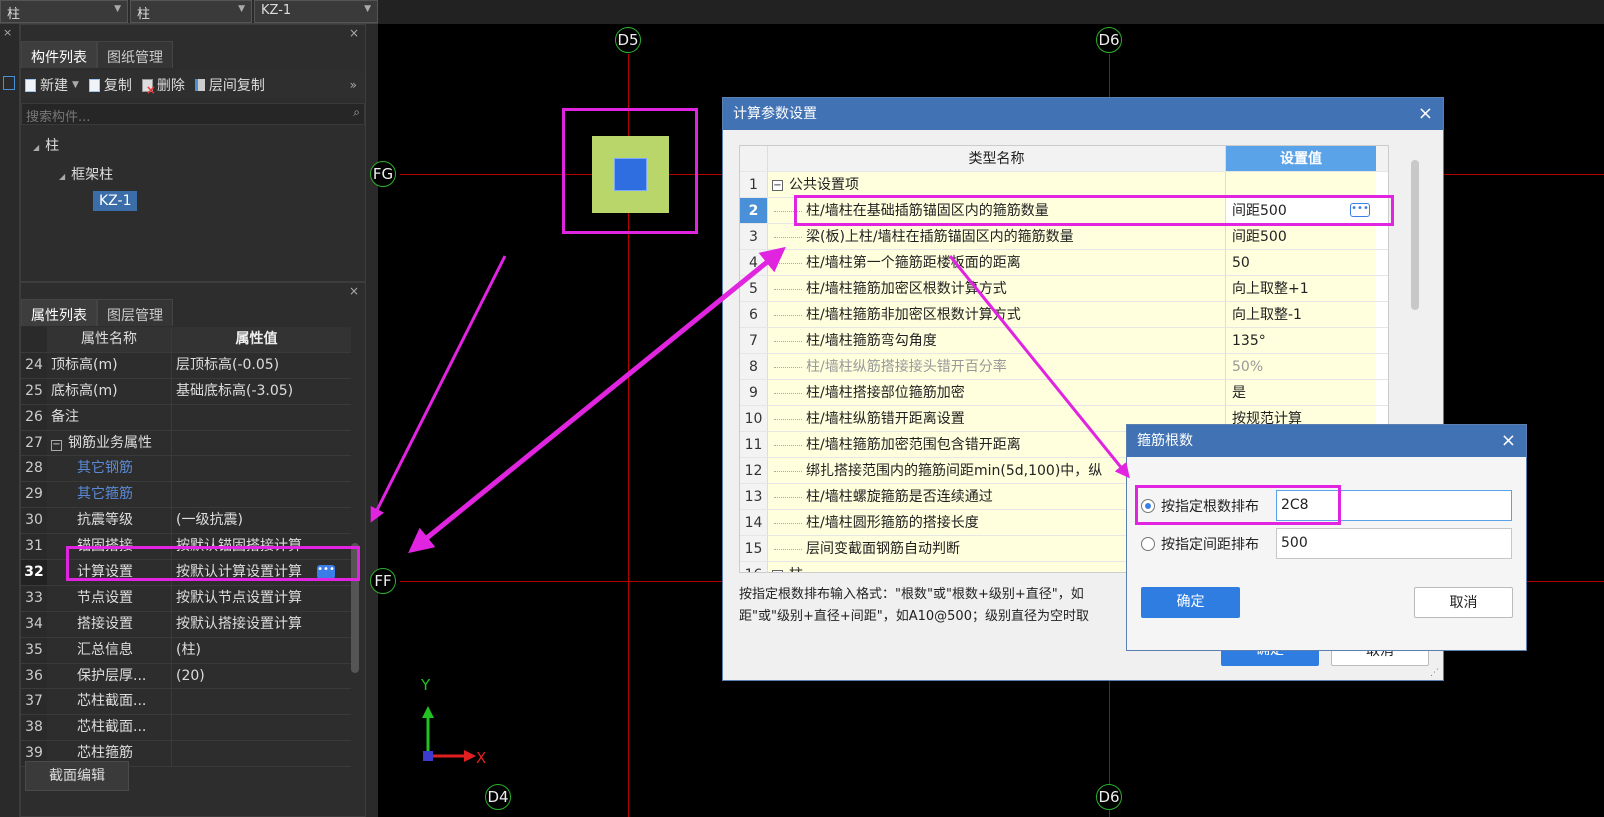 This screenshot has width=1604, height=817. Describe the element at coordinates (64, 11) in the screenshot. I see `floor-type-combo: 柱 ▼` at that location.